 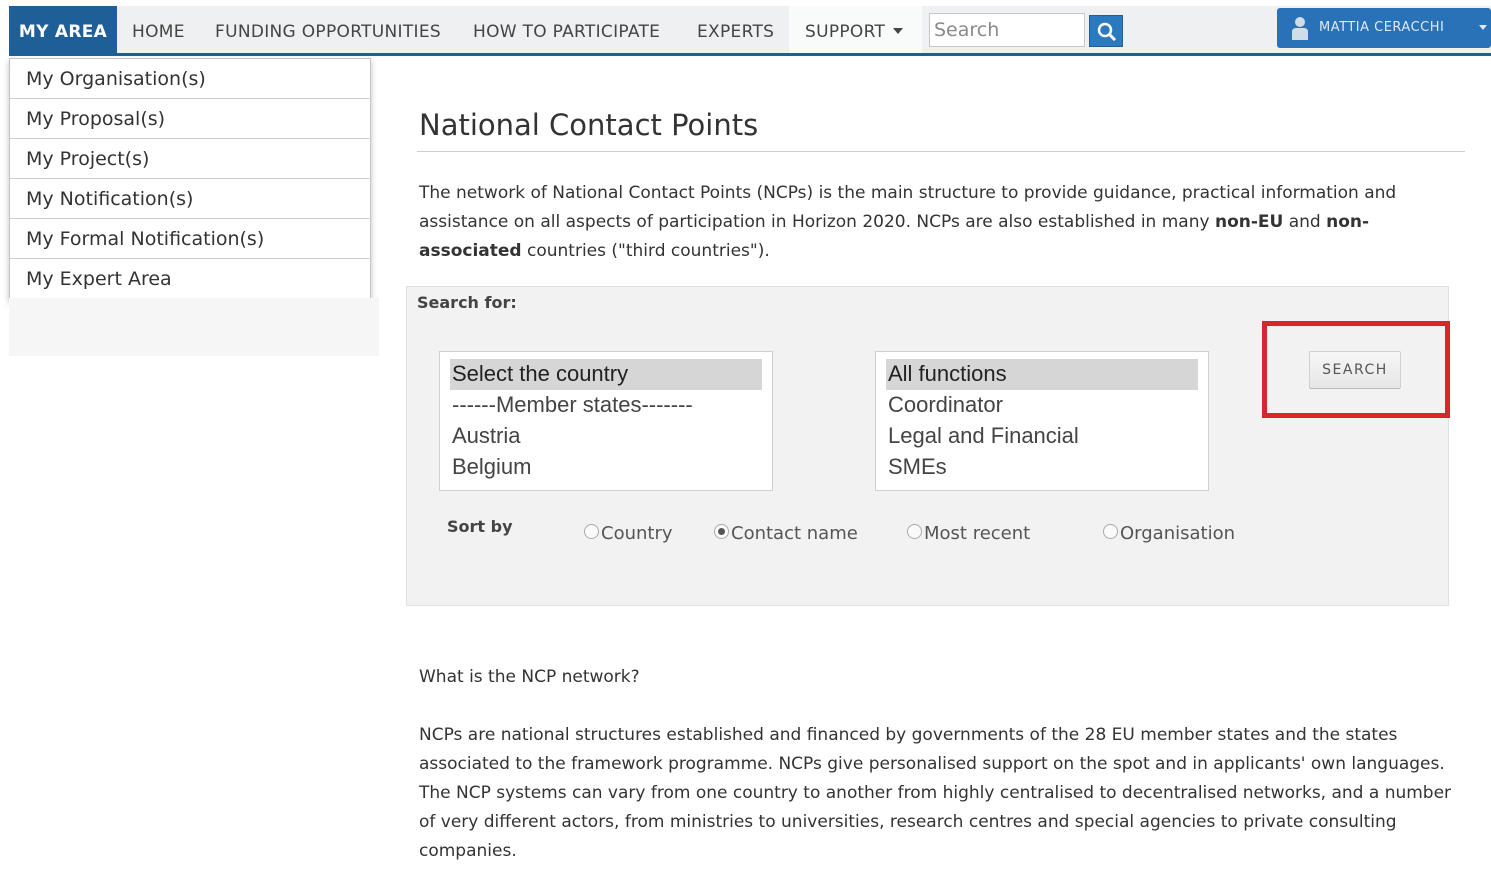 What do you see at coordinates (1042, 374) in the screenshot?
I see `function-option: All functions` at bounding box center [1042, 374].